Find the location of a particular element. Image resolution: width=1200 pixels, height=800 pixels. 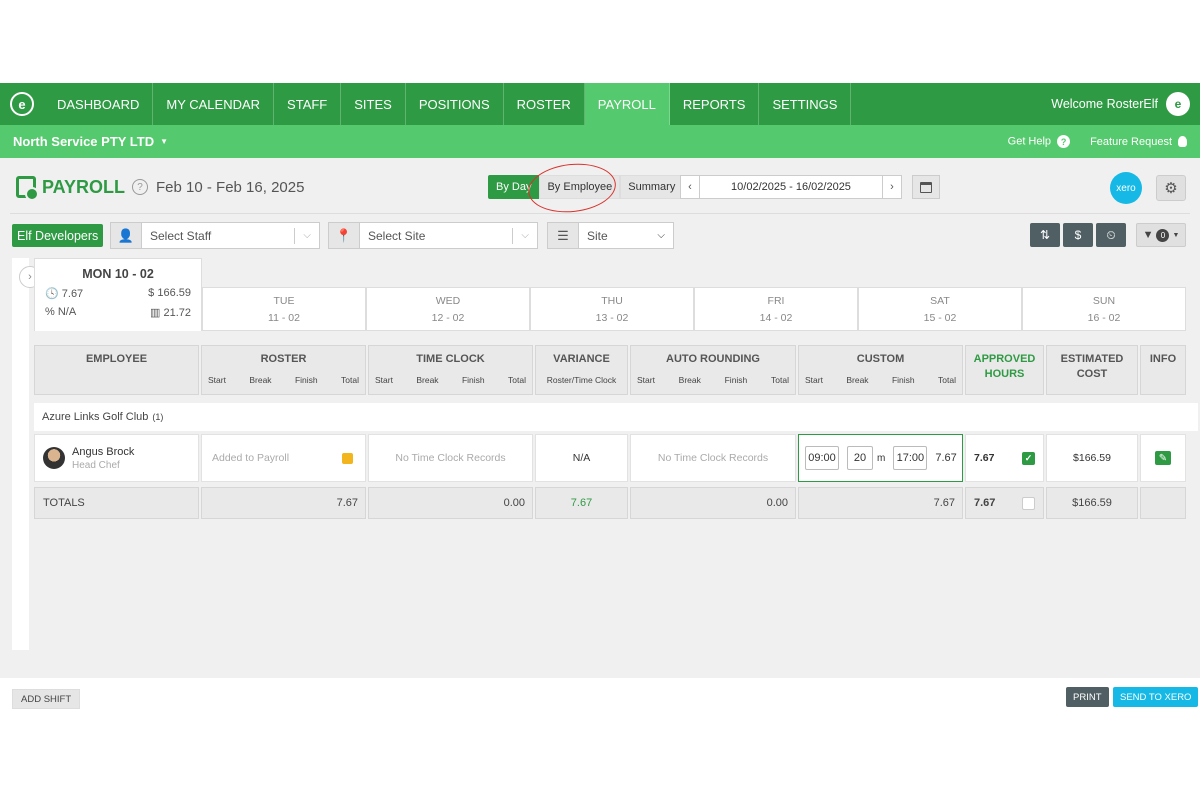

nav-roster: ROSTER is located at coordinates (544, 104).